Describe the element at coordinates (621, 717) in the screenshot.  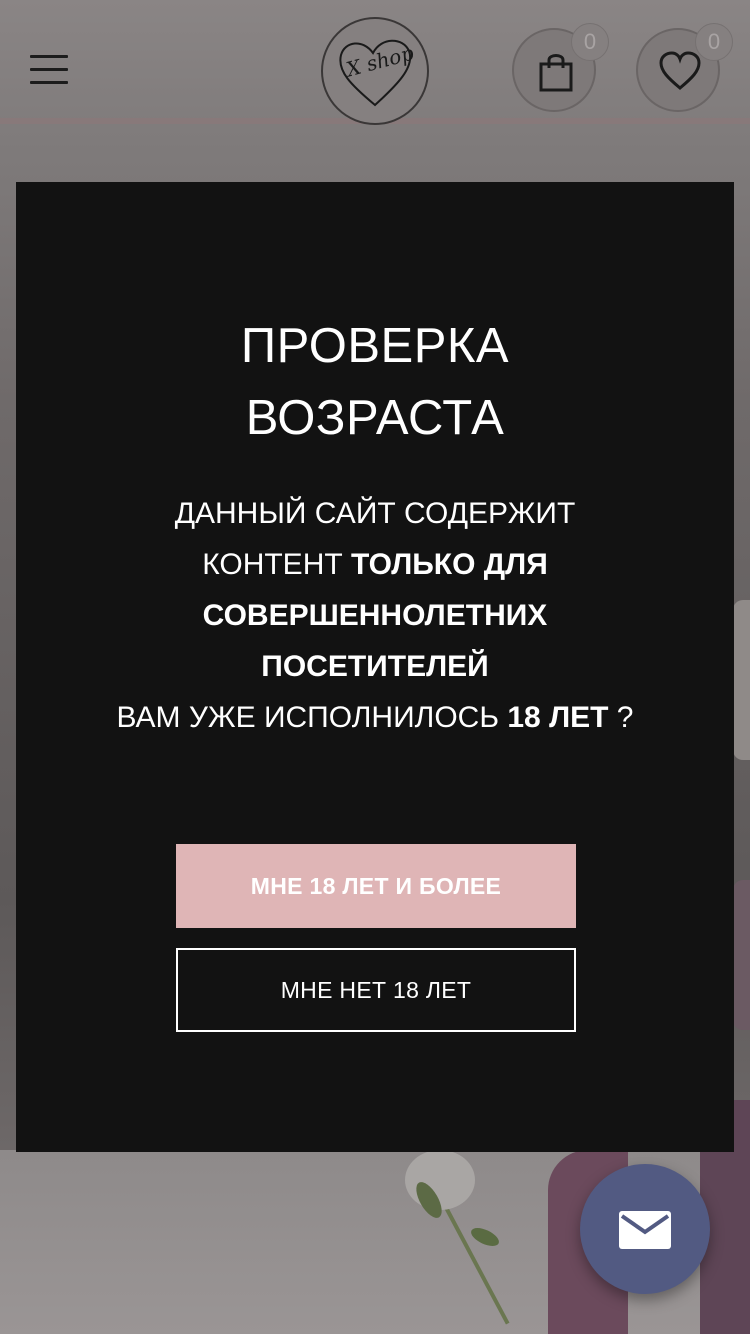
I see `message-question-mark: ?` at that location.